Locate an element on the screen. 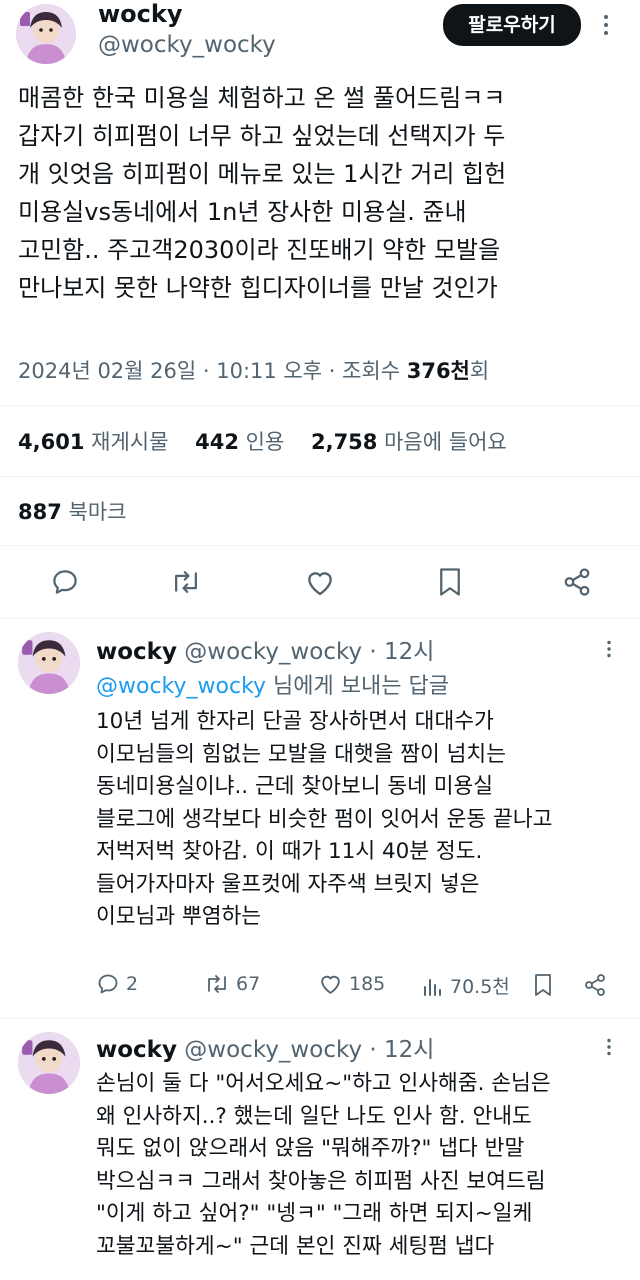 This screenshot has width=640, height=1280. replying-to-suffix: 님에게 보내는 답글 is located at coordinates (357, 686).